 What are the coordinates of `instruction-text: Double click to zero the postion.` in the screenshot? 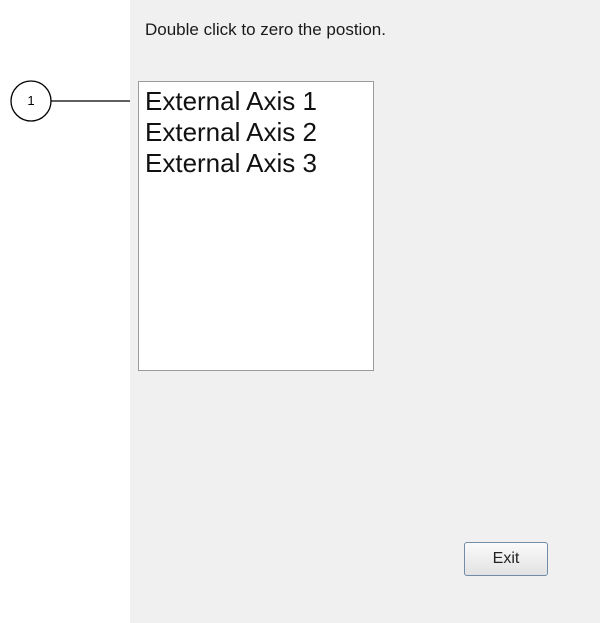 It's located at (265, 29).